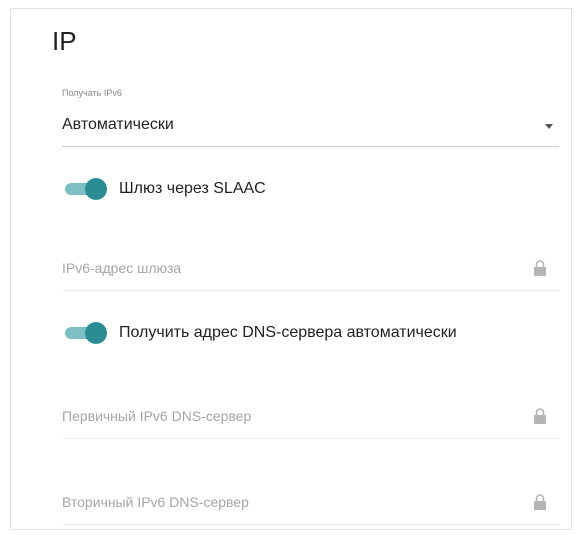 This screenshot has width=582, height=535. I want to click on dropdown-arrow-icon, so click(549, 126).